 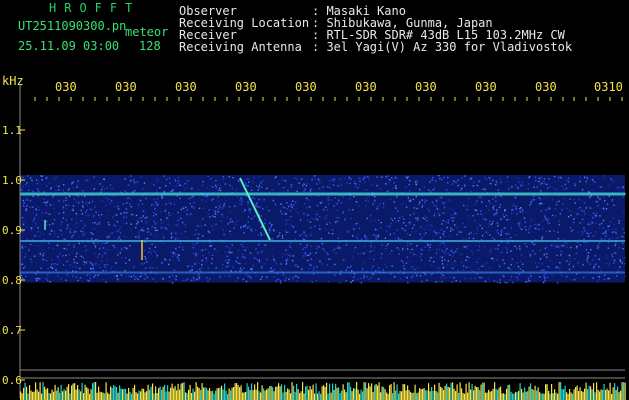 What do you see at coordinates (322, 194) in the screenshot?
I see `carrier-line-upper` at bounding box center [322, 194].